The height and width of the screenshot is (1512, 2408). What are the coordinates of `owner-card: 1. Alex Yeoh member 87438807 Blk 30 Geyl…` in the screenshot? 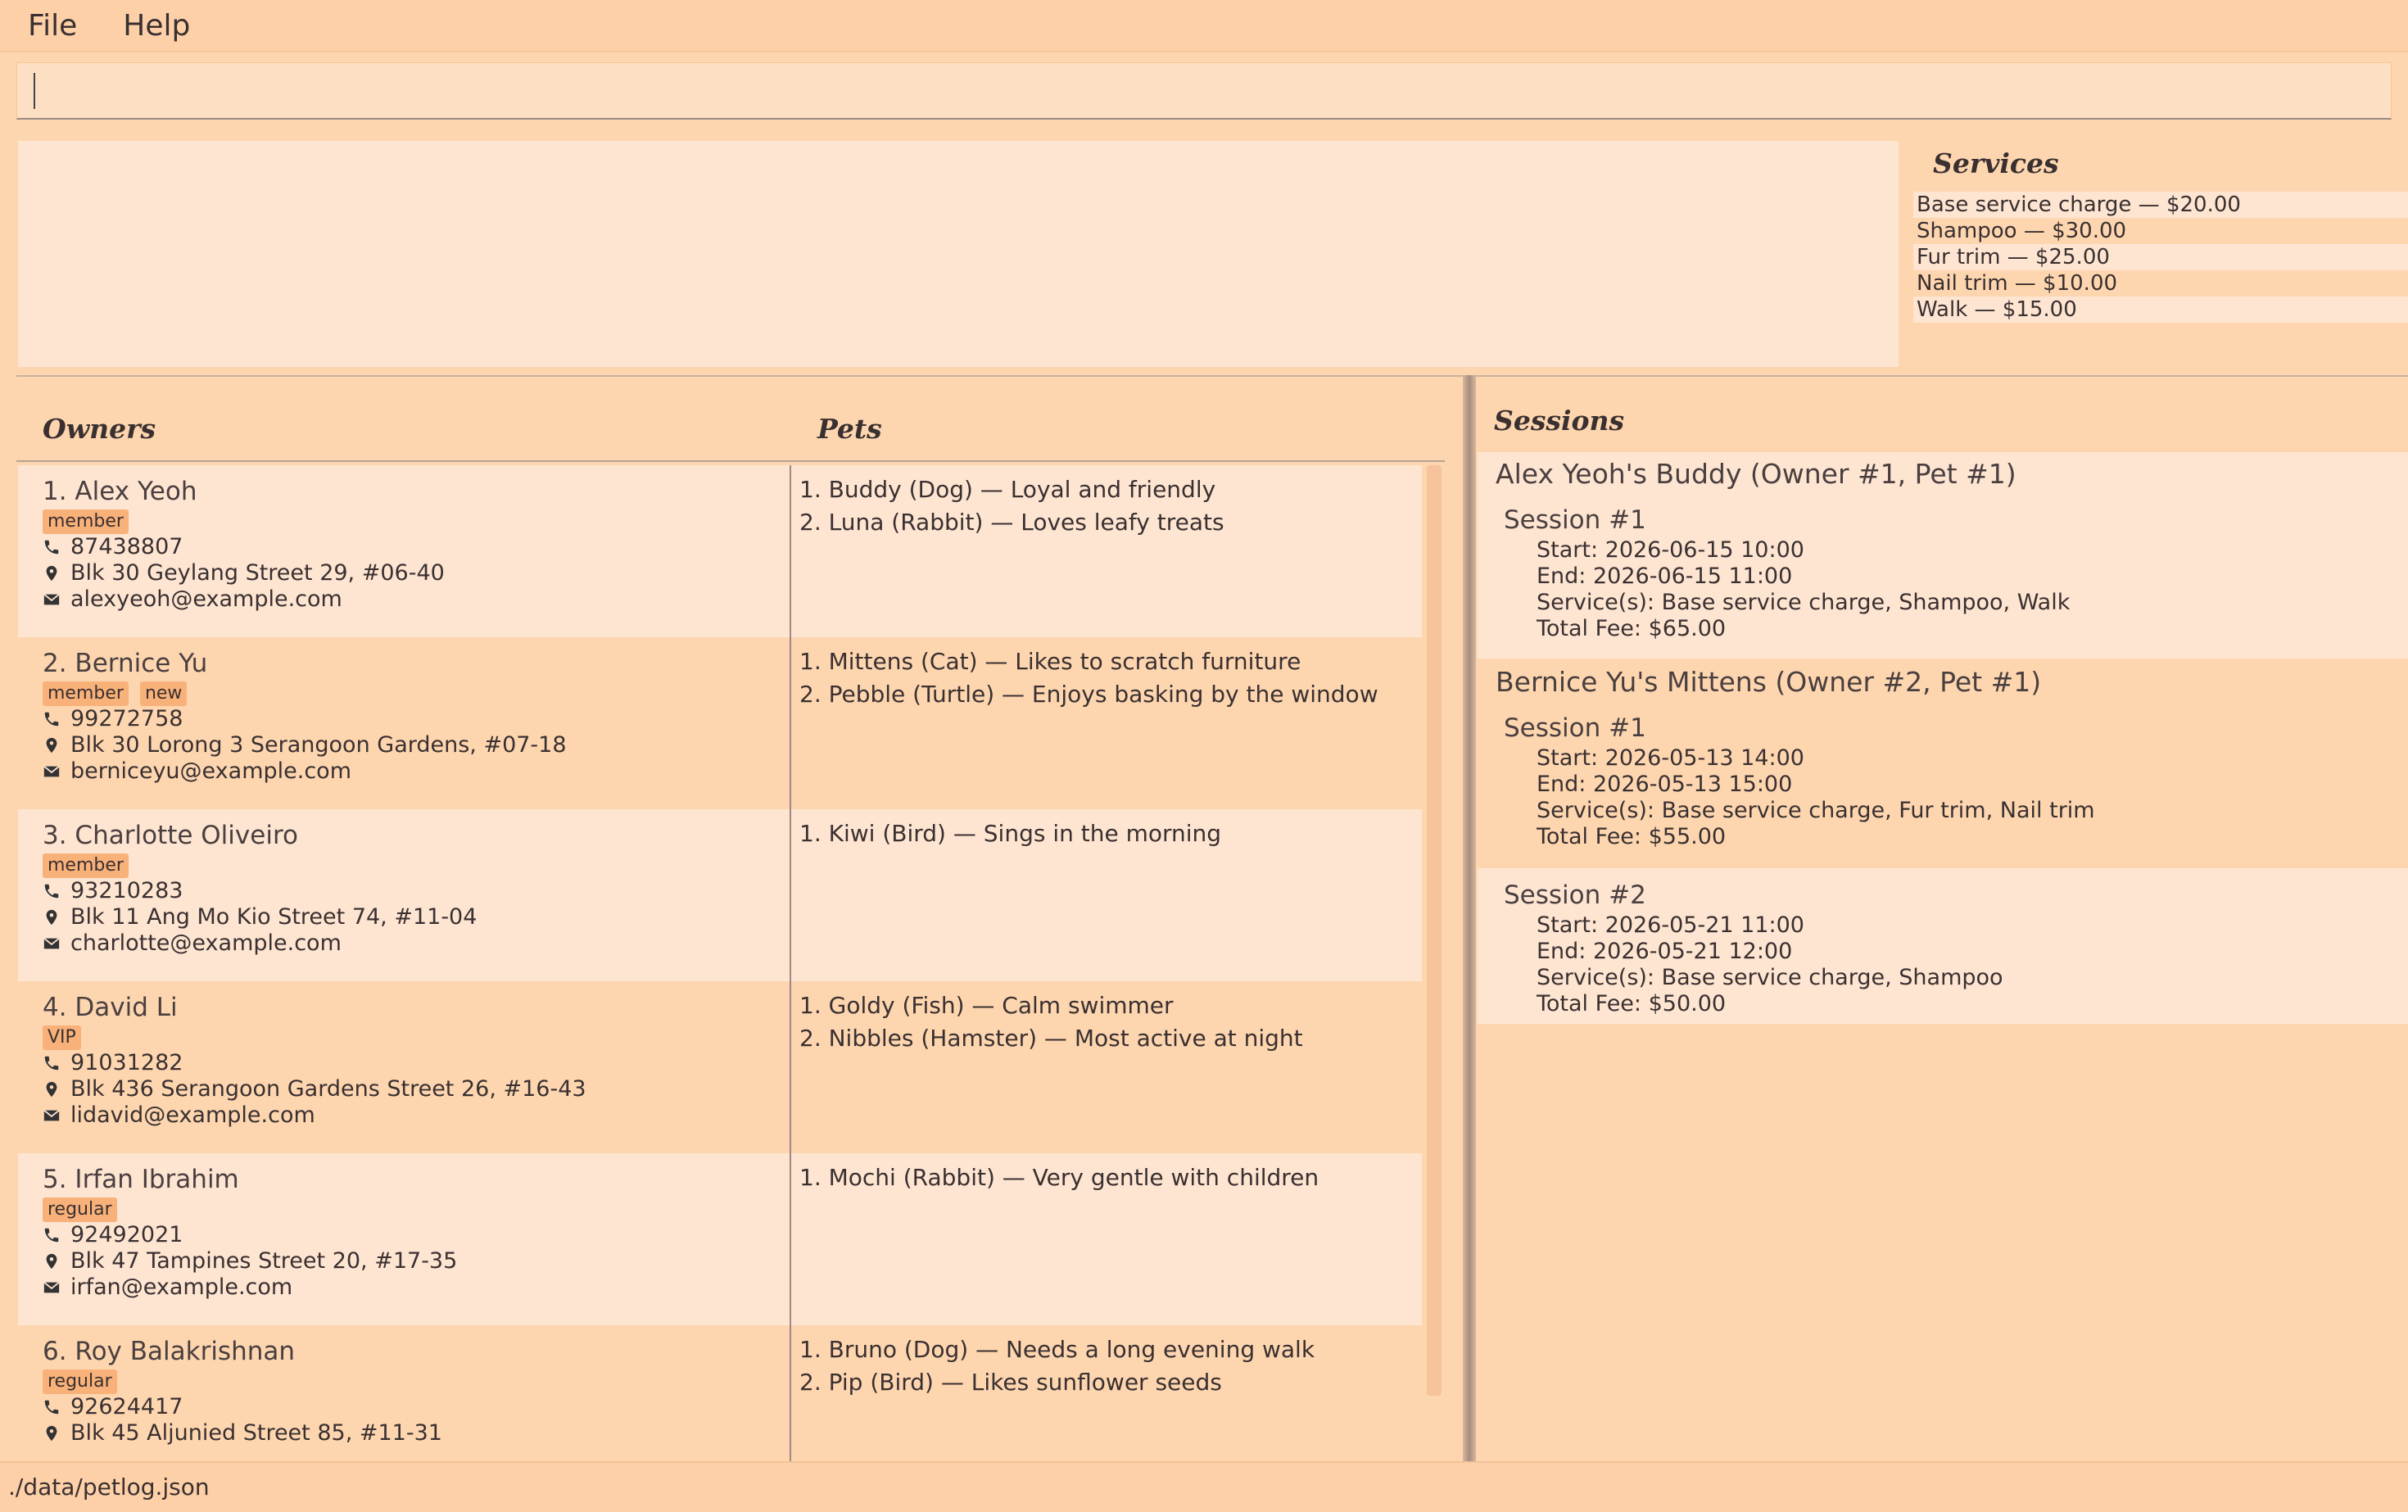 It's located at (419, 543).